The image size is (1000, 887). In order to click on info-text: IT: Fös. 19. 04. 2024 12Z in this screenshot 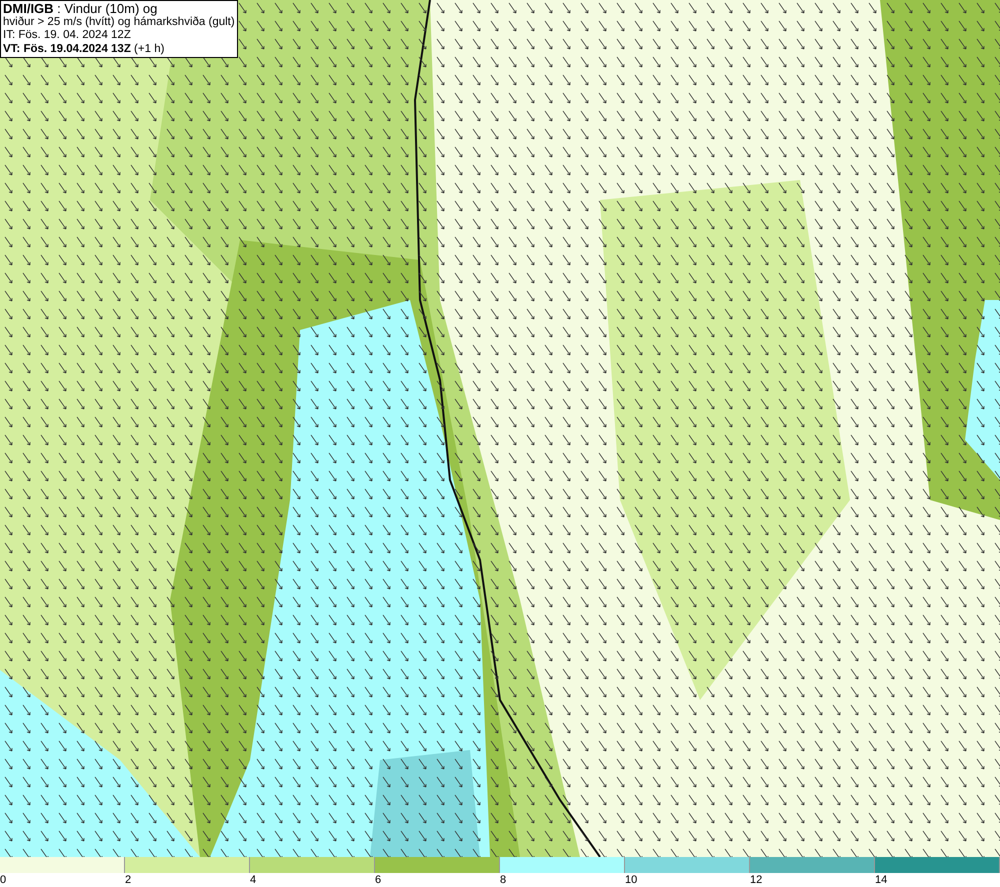, I will do `click(67, 35)`.